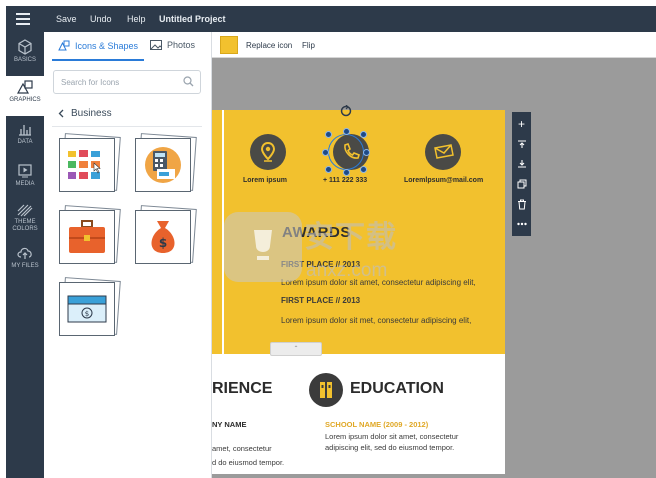  I want to click on cloud-upload-icon, so click(24, 253).